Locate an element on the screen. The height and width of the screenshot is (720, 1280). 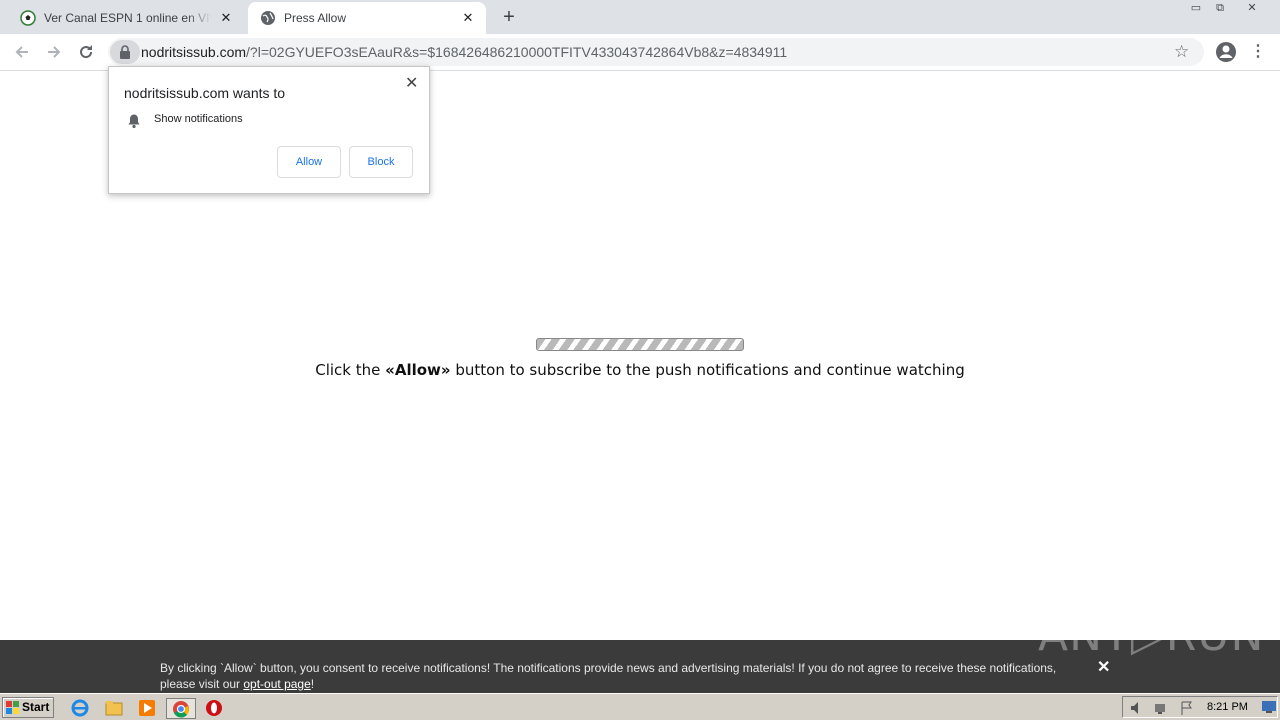
start-button: Start is located at coordinates (28, 707).